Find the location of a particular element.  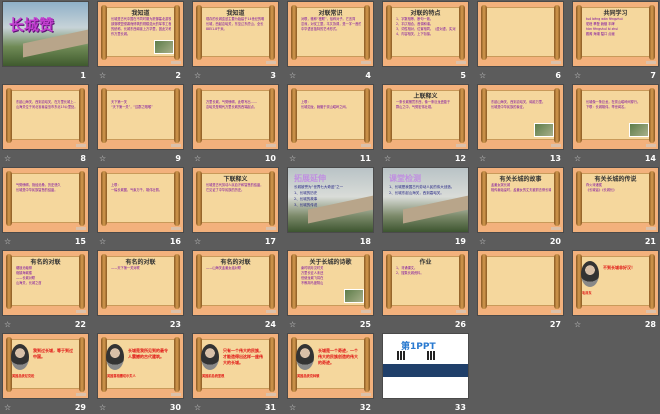

slide-text-line: ——天下第一关对联 is located at coordinates (125, 268).